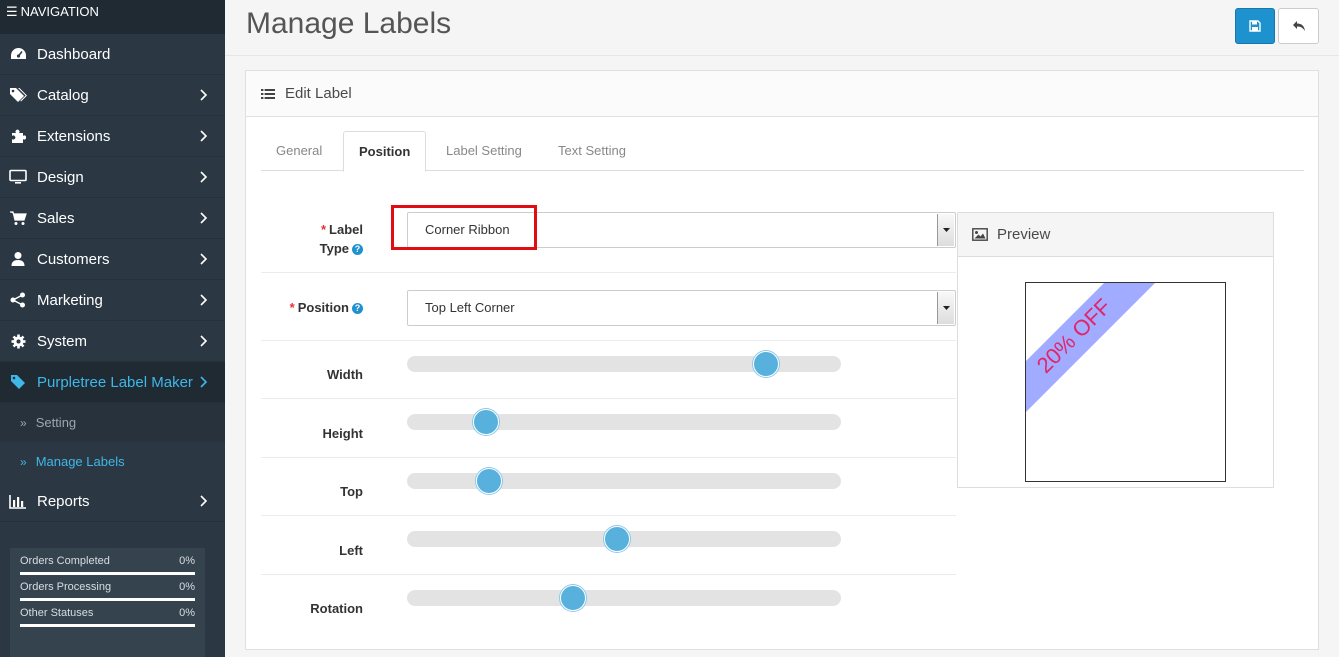 The width and height of the screenshot is (1339, 657). I want to click on rotation-slider, so click(624, 598).